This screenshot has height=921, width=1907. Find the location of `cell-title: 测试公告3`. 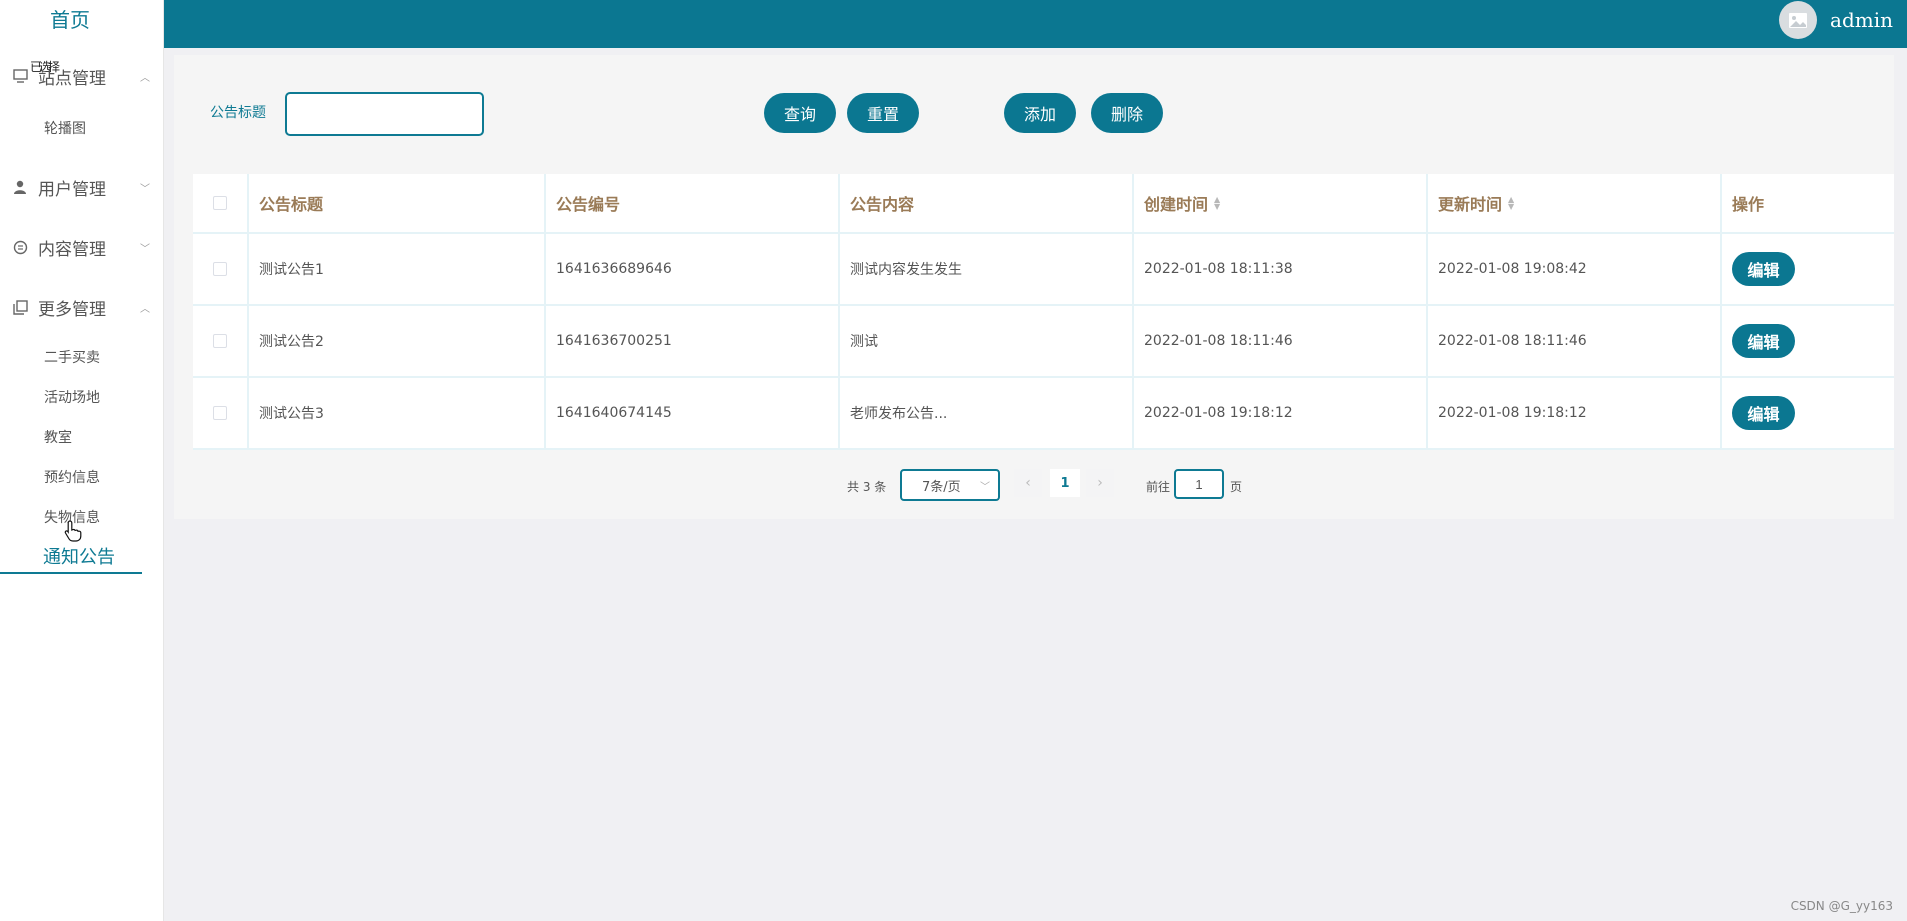

cell-title: 测试公告3 is located at coordinates (397, 413).